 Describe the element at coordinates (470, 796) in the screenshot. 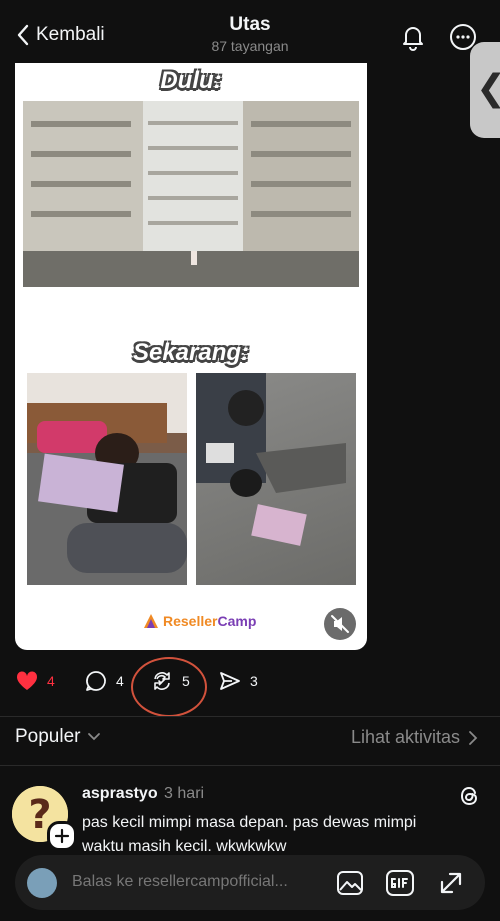

I see `threads-logo-icon` at that location.